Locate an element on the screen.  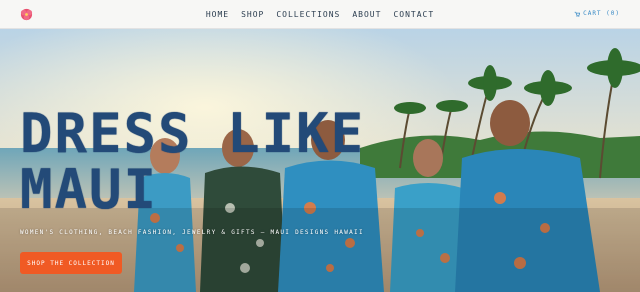
nav-collections: COLLECTIONS is located at coordinates (308, 14).